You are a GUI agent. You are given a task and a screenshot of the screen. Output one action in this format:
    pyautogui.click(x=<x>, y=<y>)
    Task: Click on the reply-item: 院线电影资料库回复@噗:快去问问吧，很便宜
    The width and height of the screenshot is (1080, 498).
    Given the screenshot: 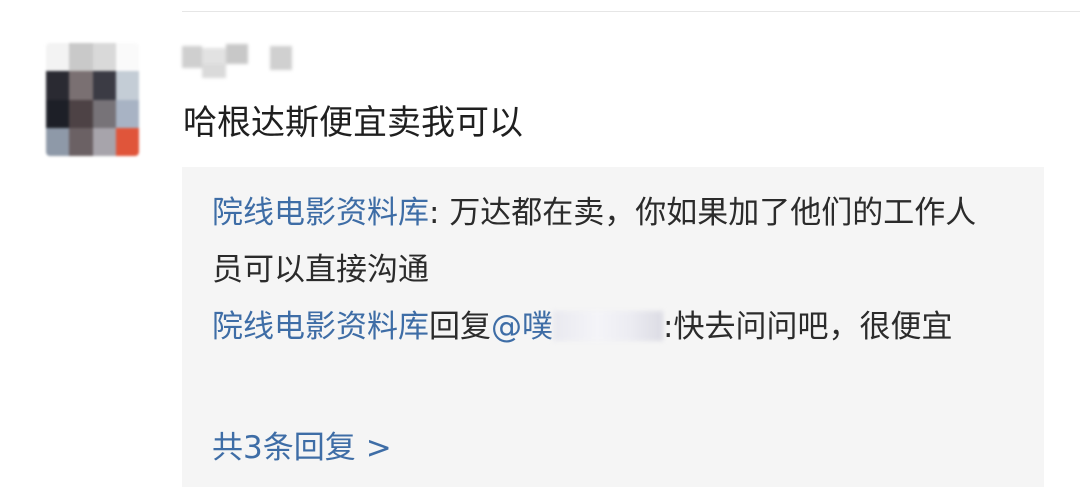 What is the action you would take?
    pyautogui.click(x=607, y=327)
    